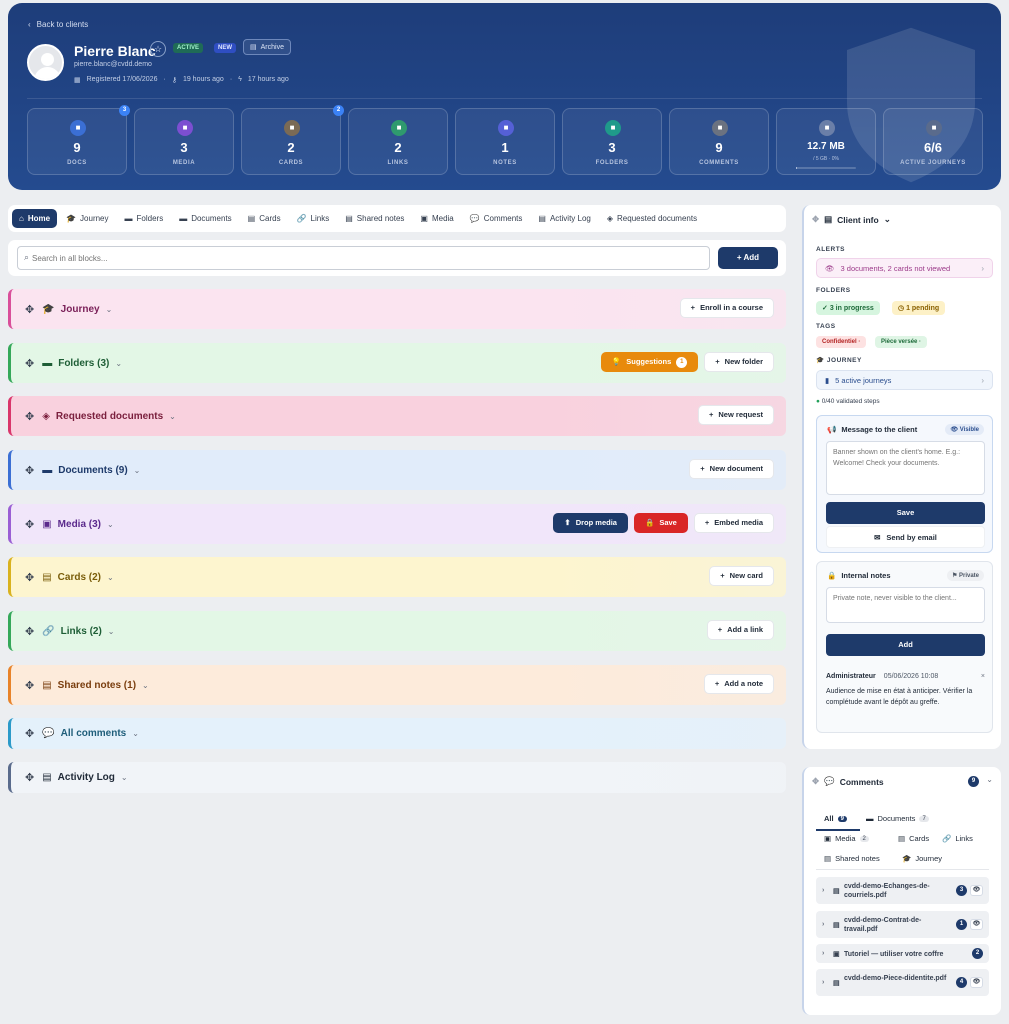 This screenshot has height=1024, width=1009. I want to click on stat-card-cards: ■ 2 CARDS 2, so click(292, 140).